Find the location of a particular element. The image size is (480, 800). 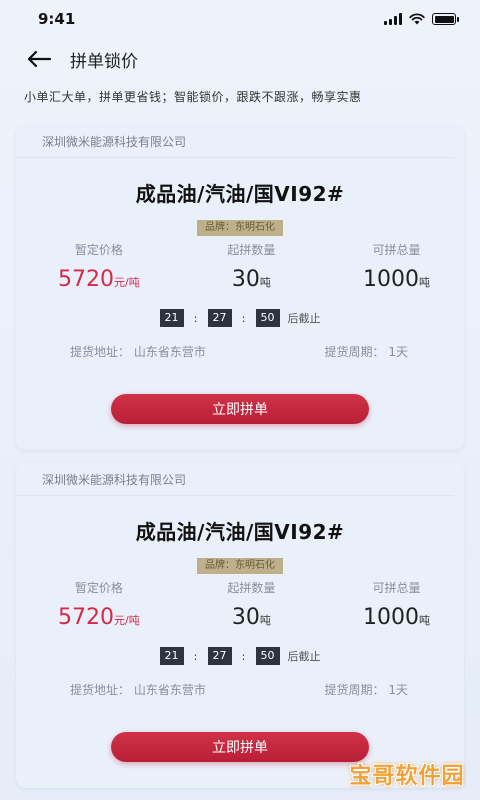

back-arrow-icon is located at coordinates (39, 59).